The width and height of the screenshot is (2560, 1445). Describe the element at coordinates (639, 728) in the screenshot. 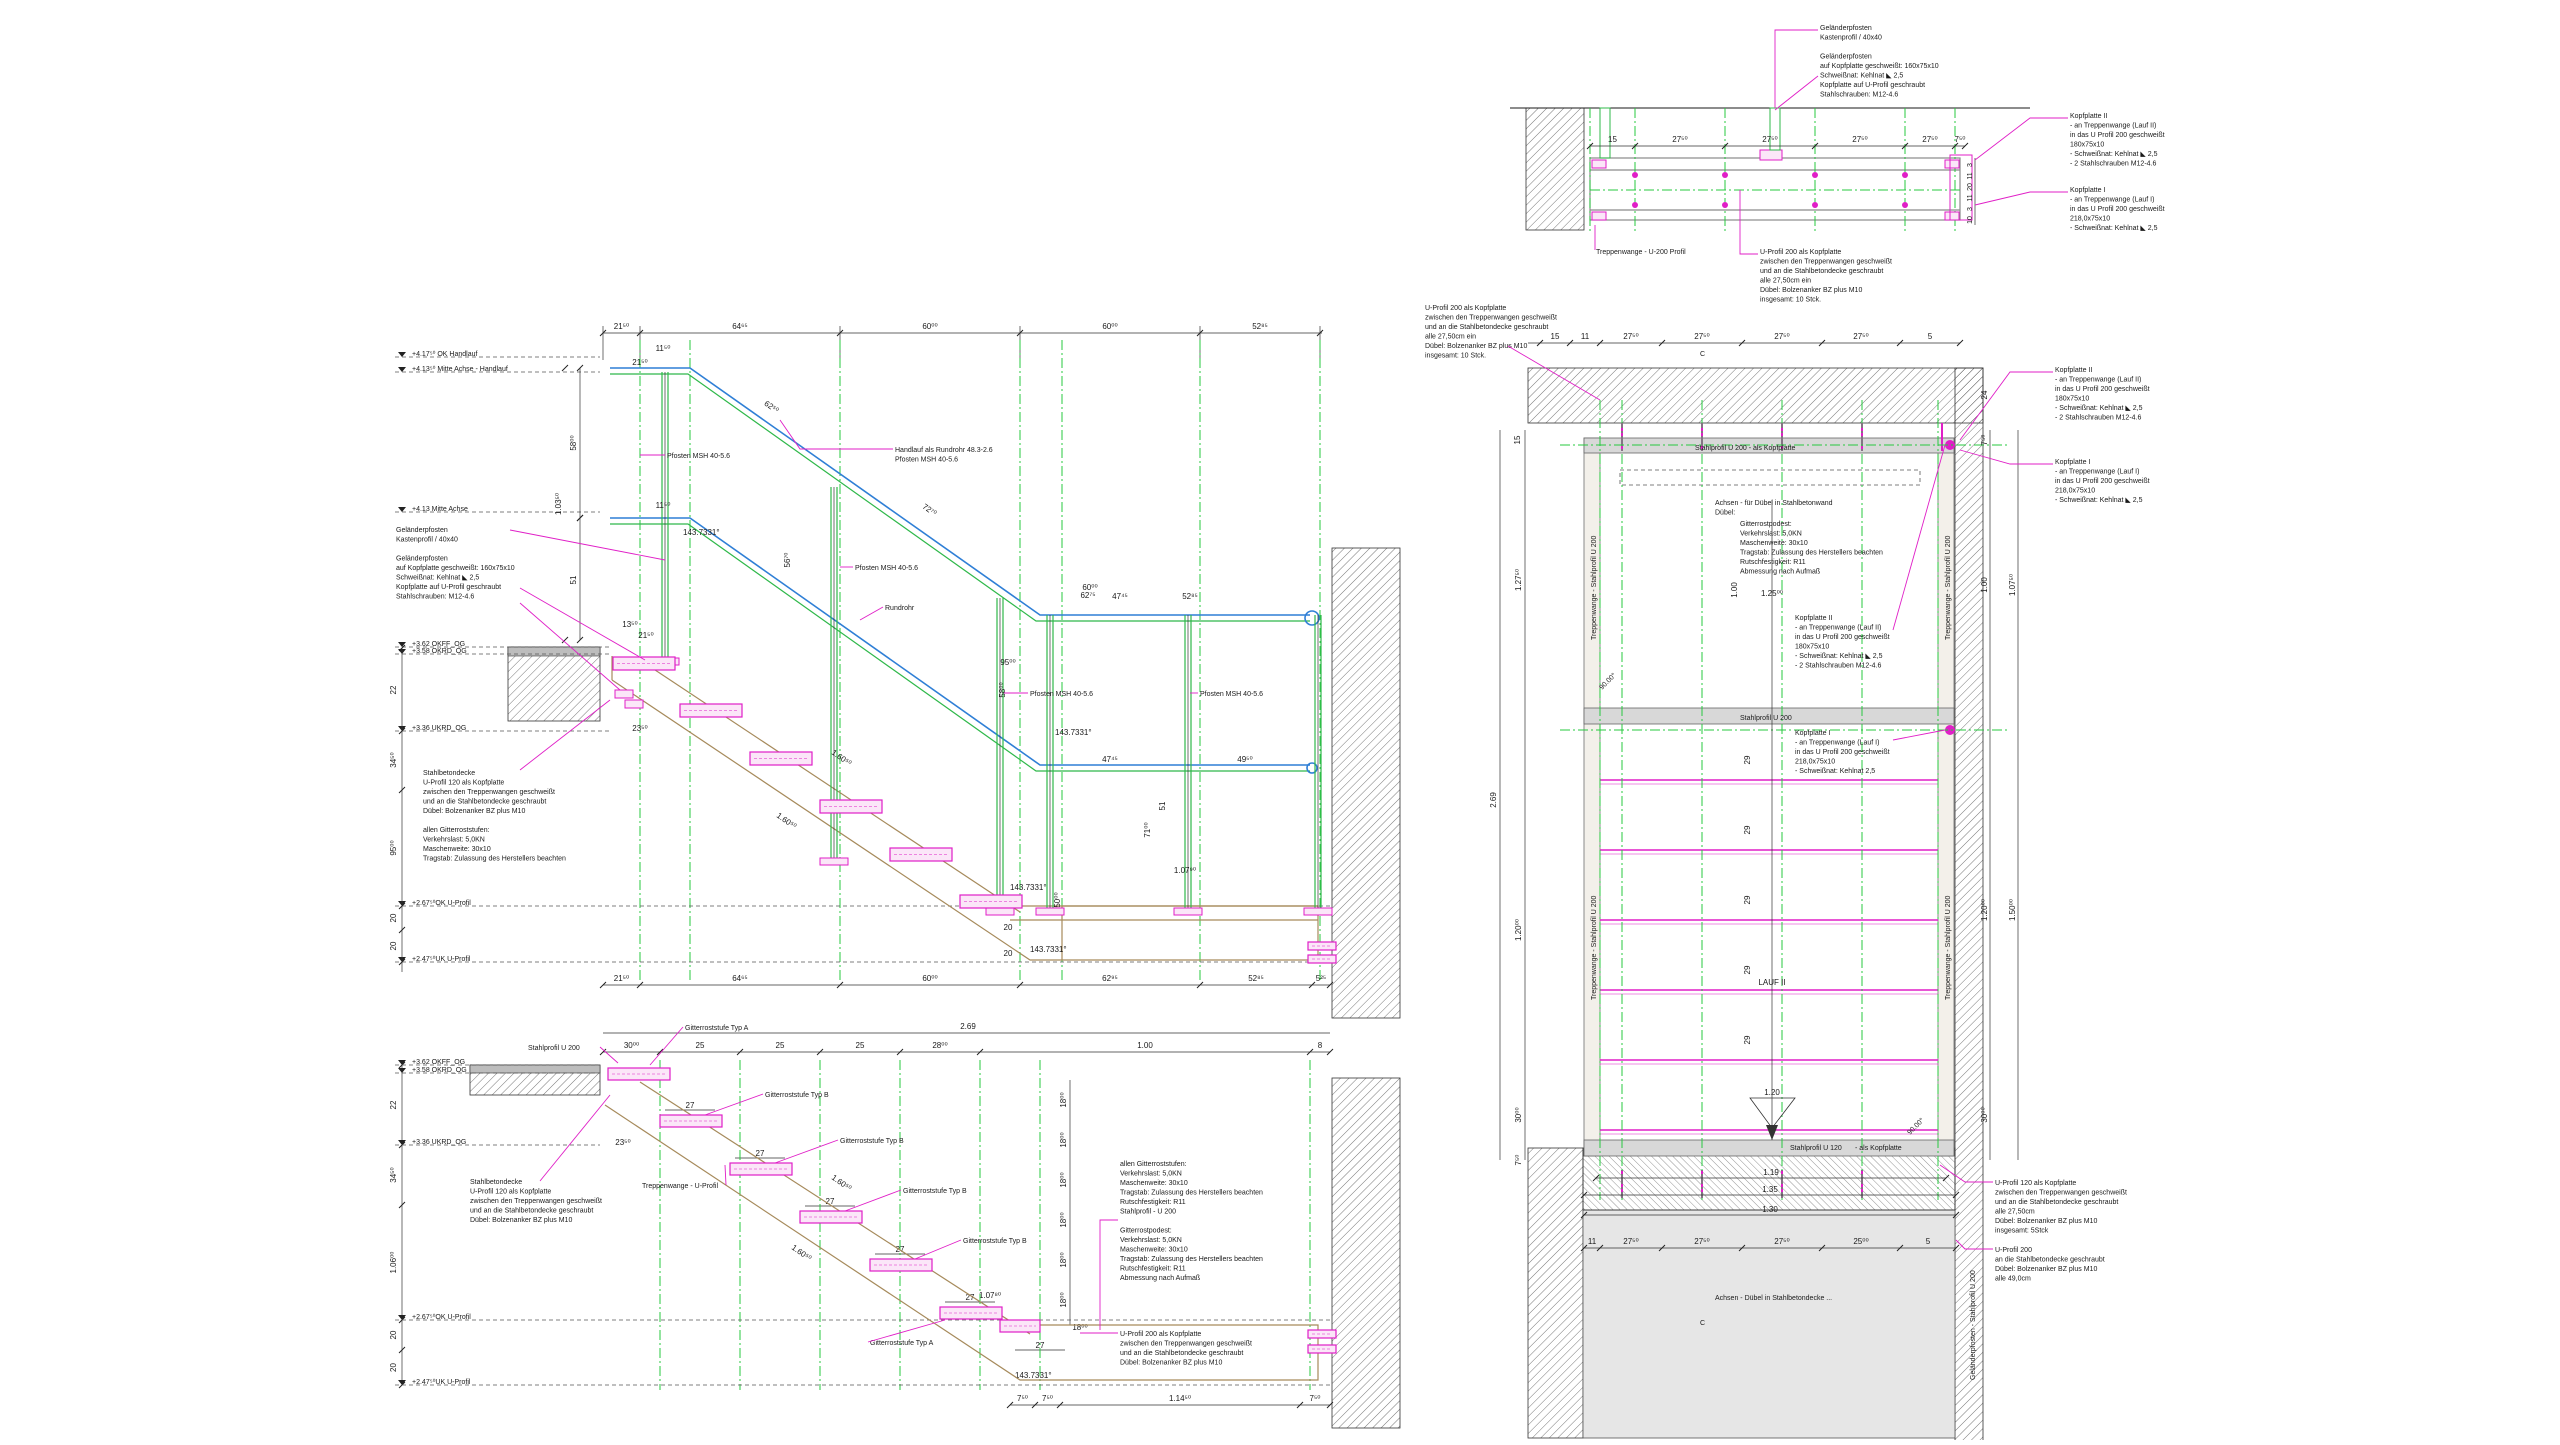

I see `dimension-text: 23⁵⁰` at that location.